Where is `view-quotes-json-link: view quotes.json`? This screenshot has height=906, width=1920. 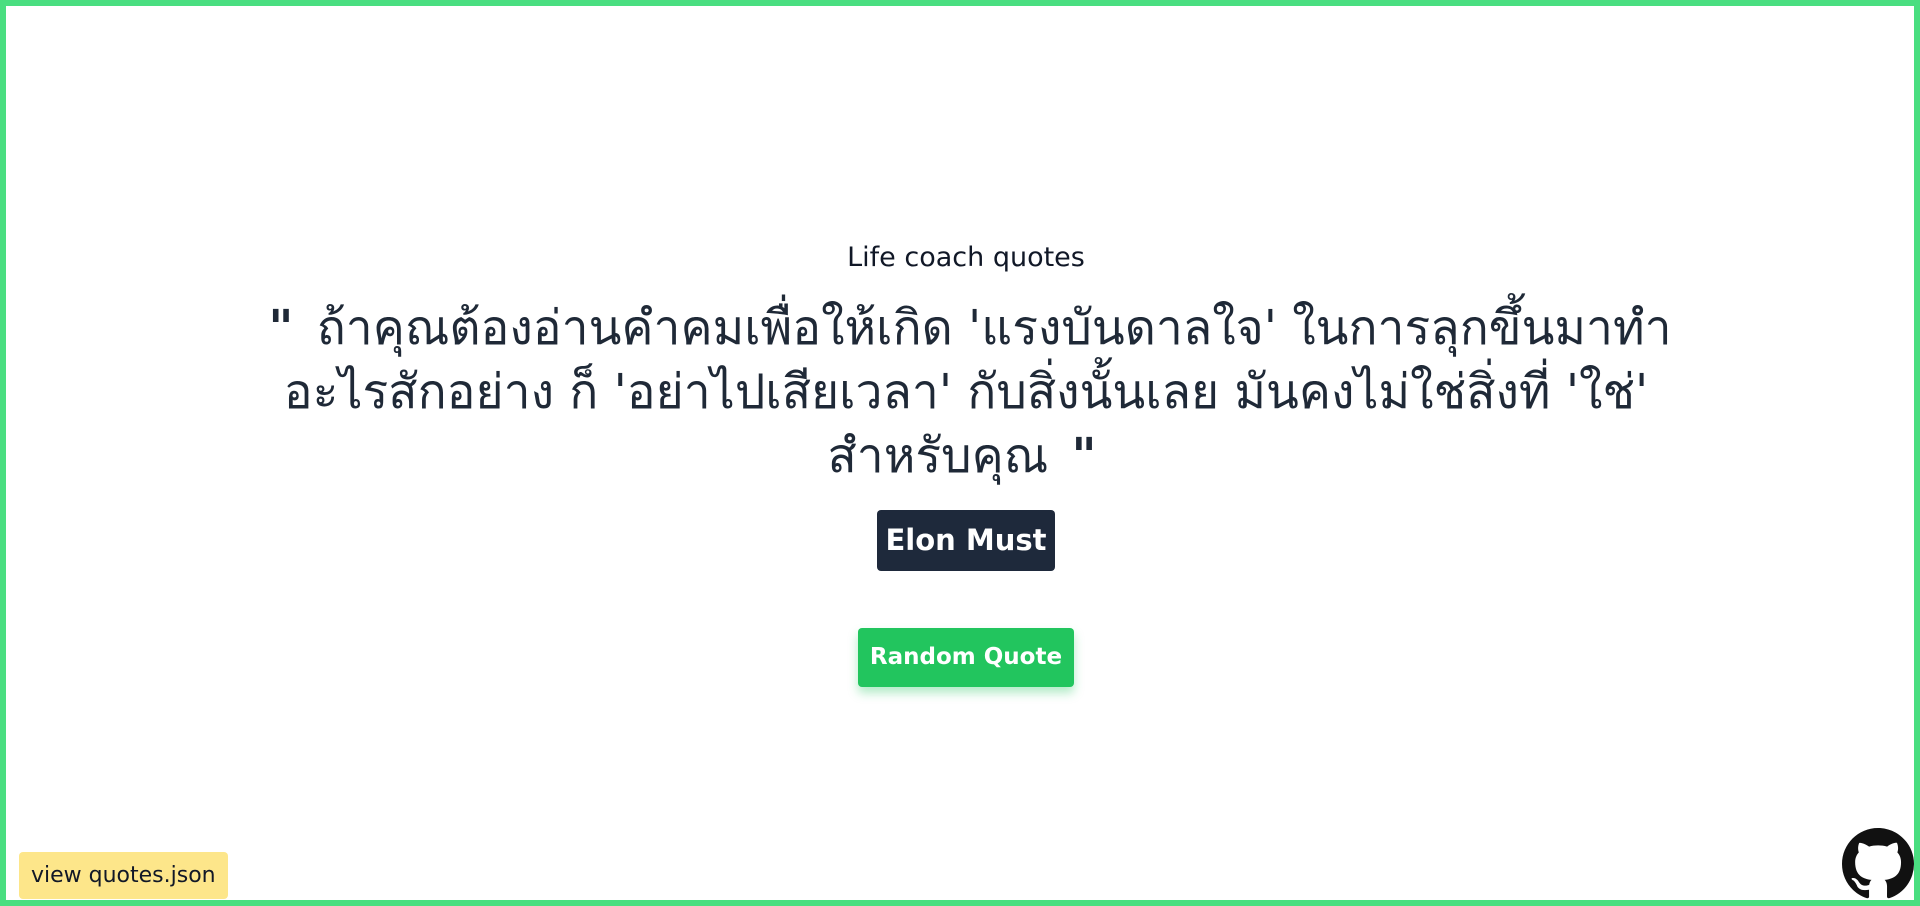 view-quotes-json-link: view quotes.json is located at coordinates (123, 875).